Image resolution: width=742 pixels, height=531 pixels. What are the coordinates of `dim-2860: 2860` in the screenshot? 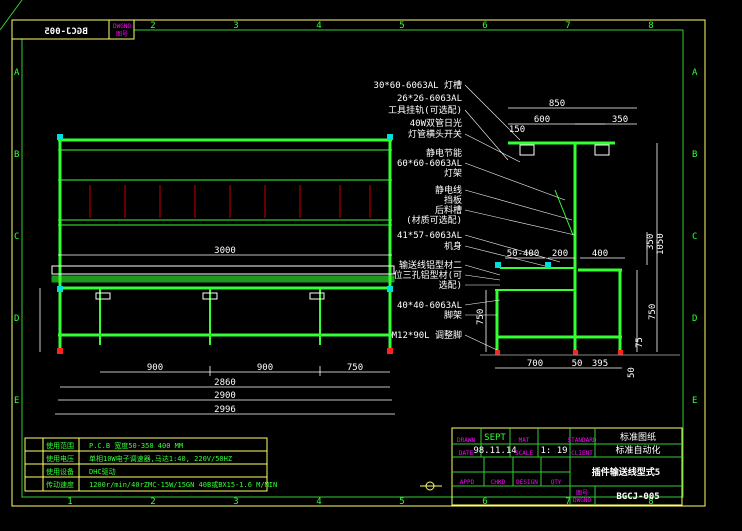 It's located at (225, 383).